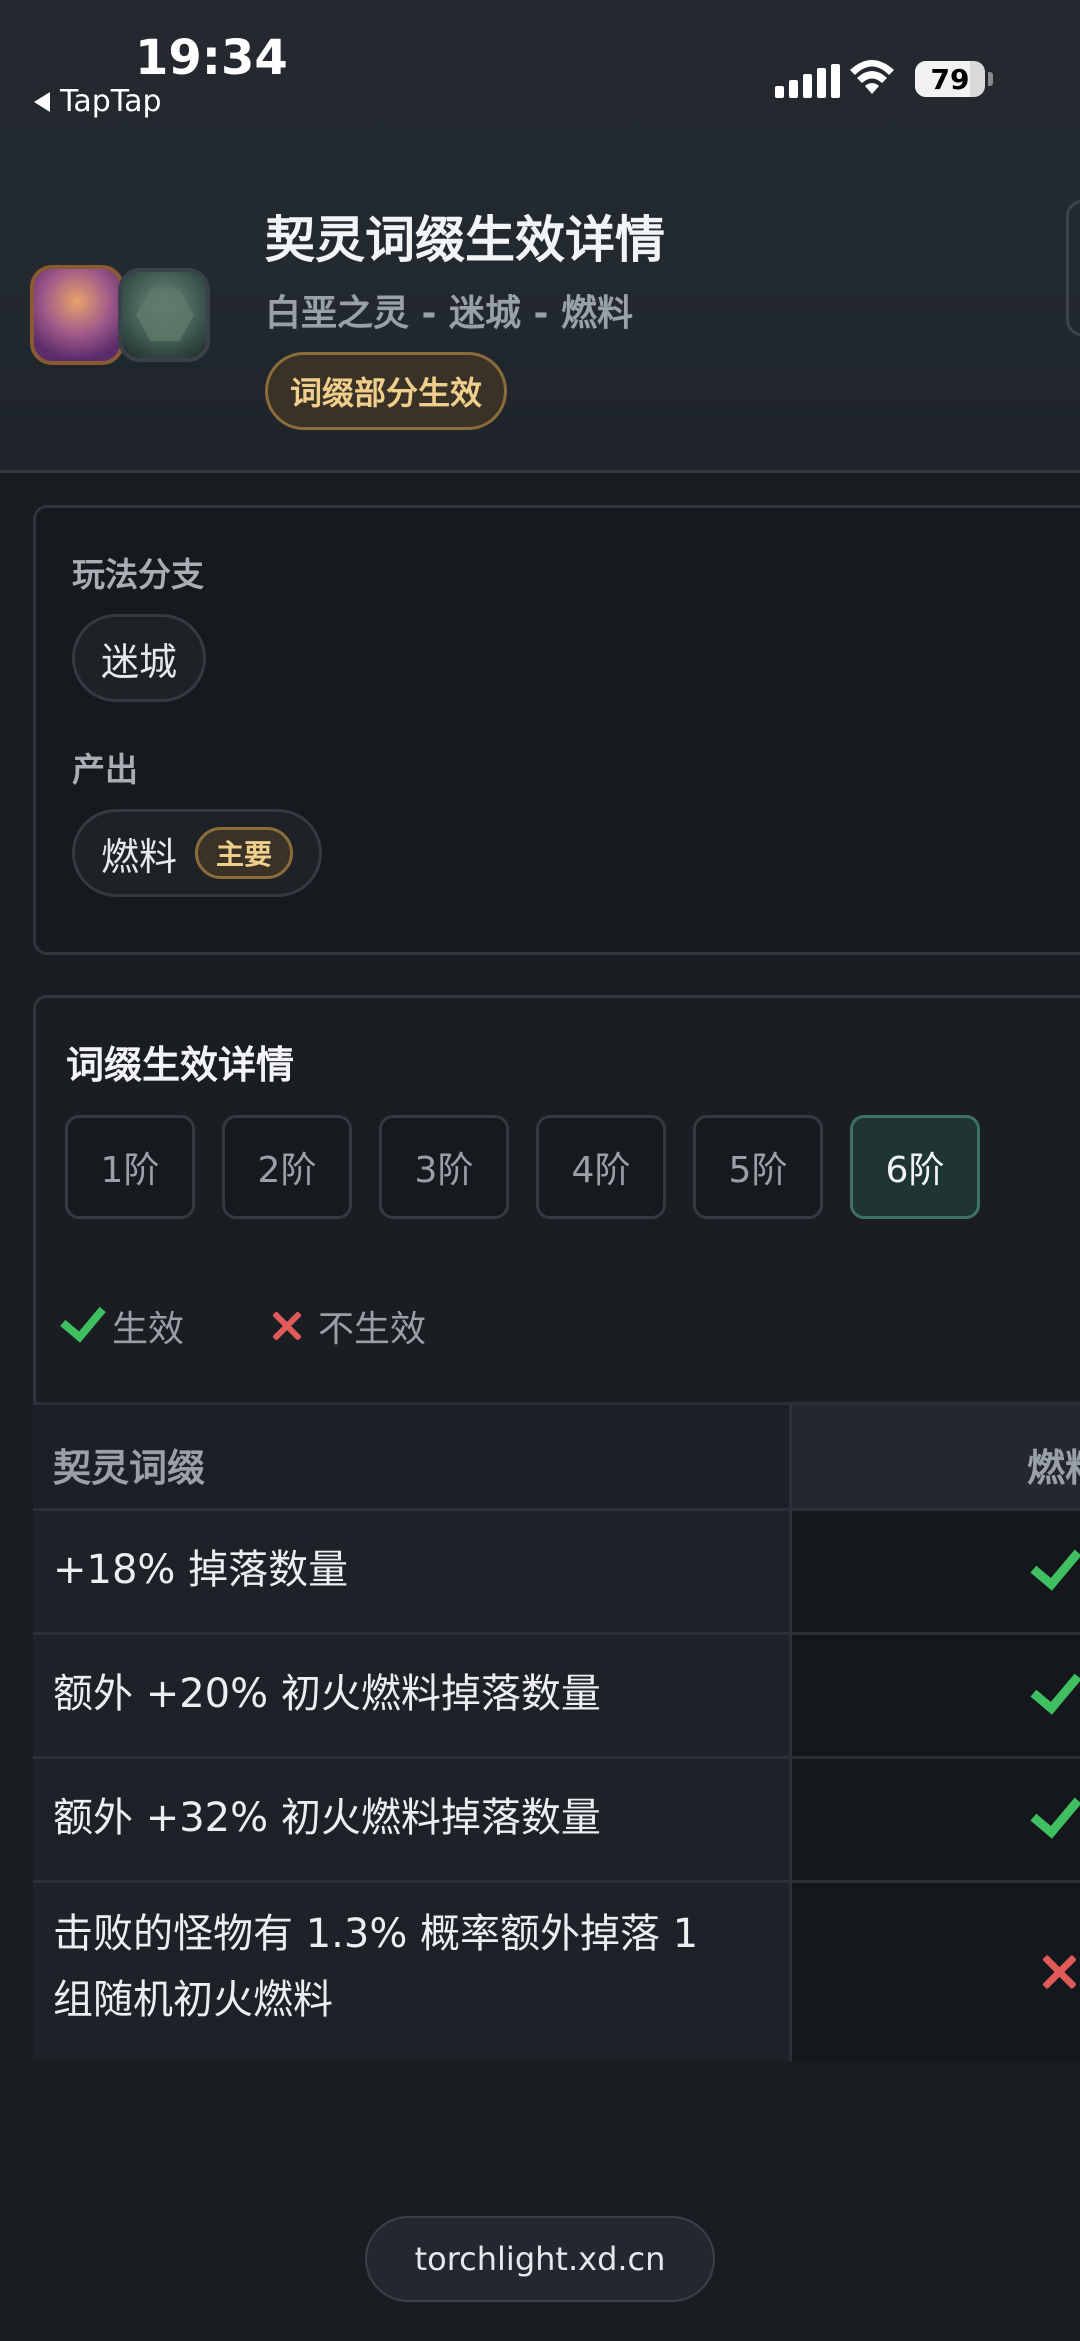 The image size is (1080, 2341). I want to click on url-bar: torchlight.xd.cn, so click(540, 2259).